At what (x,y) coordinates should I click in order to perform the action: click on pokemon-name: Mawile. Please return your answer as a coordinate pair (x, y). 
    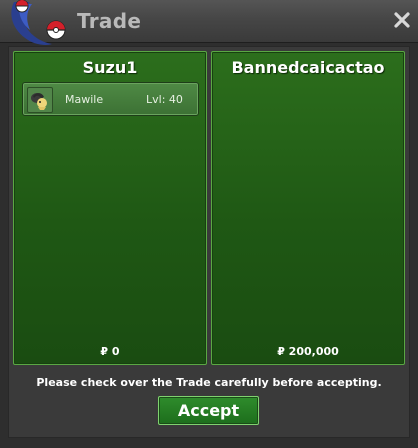
    Looking at the image, I should click on (84, 99).